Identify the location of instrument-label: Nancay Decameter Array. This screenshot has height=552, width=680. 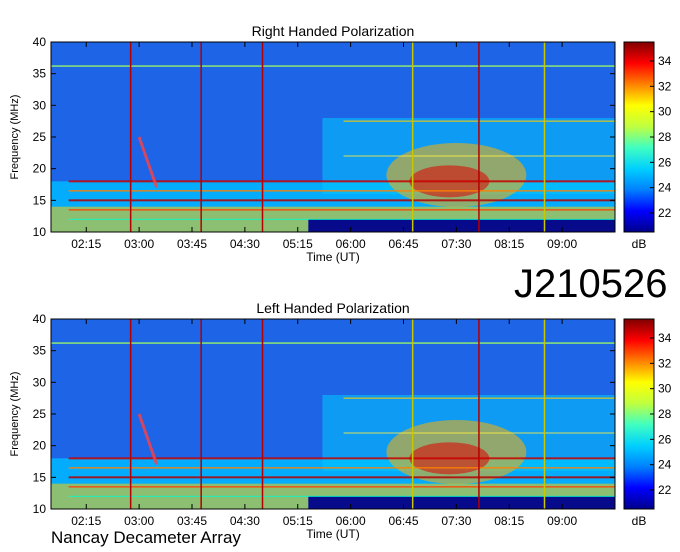
(146, 537).